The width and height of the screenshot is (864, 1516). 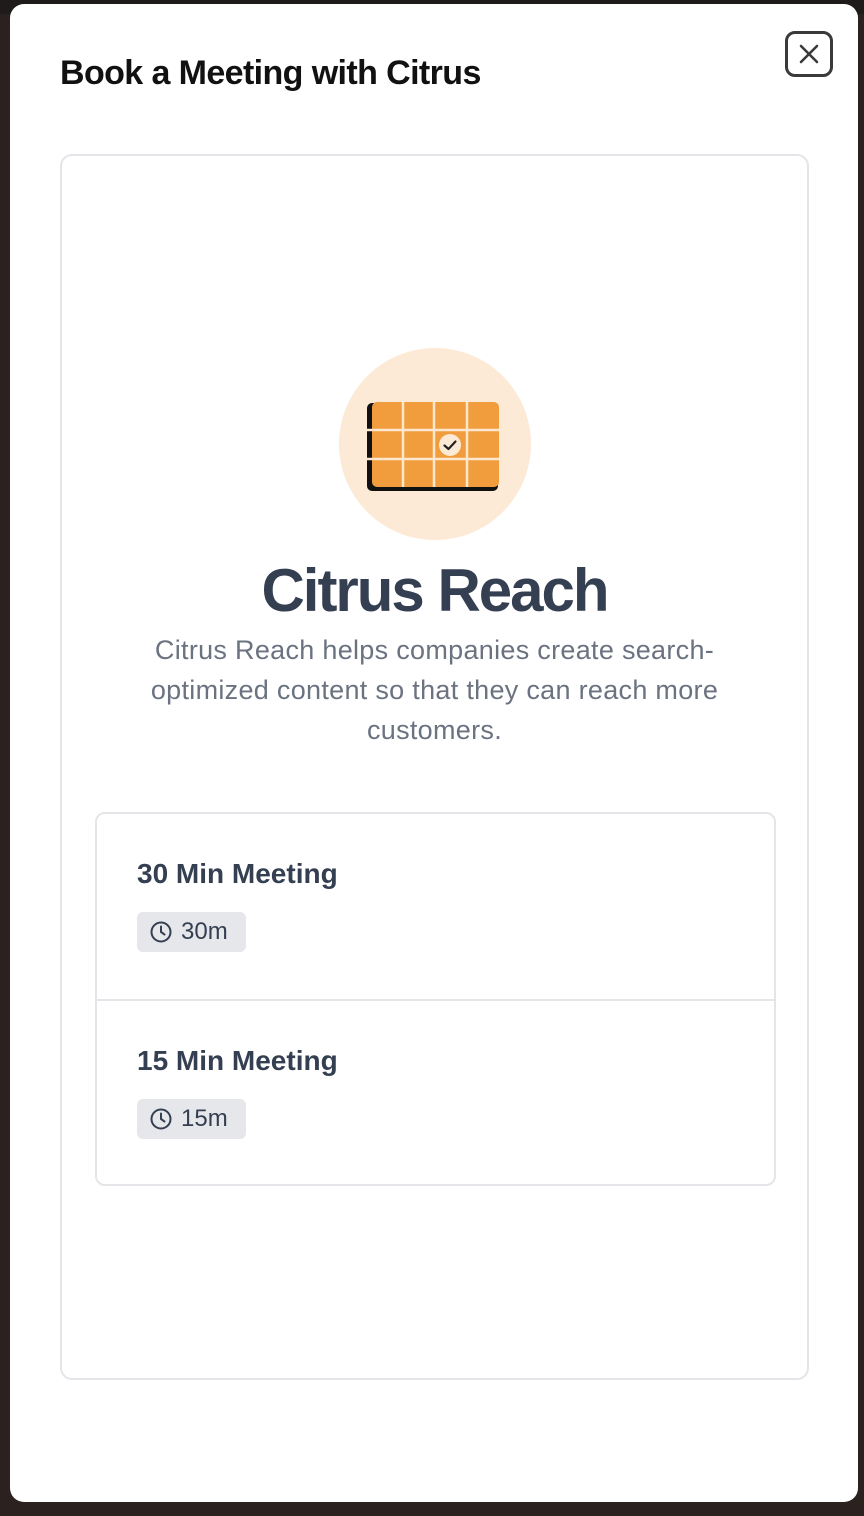 I want to click on profile-name: Citrus Reach, so click(x=435, y=590).